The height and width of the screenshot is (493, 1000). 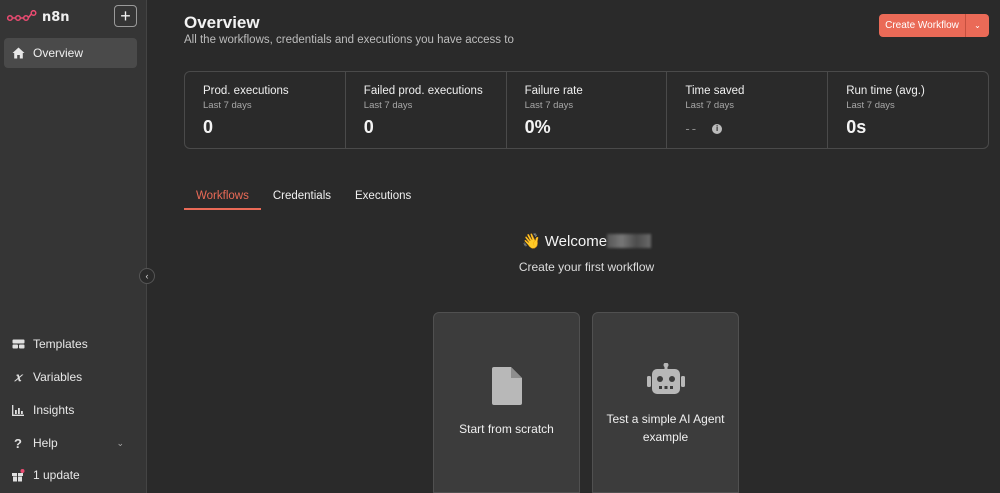 I want to click on sidebar-item-label: Insights, so click(x=54, y=410).